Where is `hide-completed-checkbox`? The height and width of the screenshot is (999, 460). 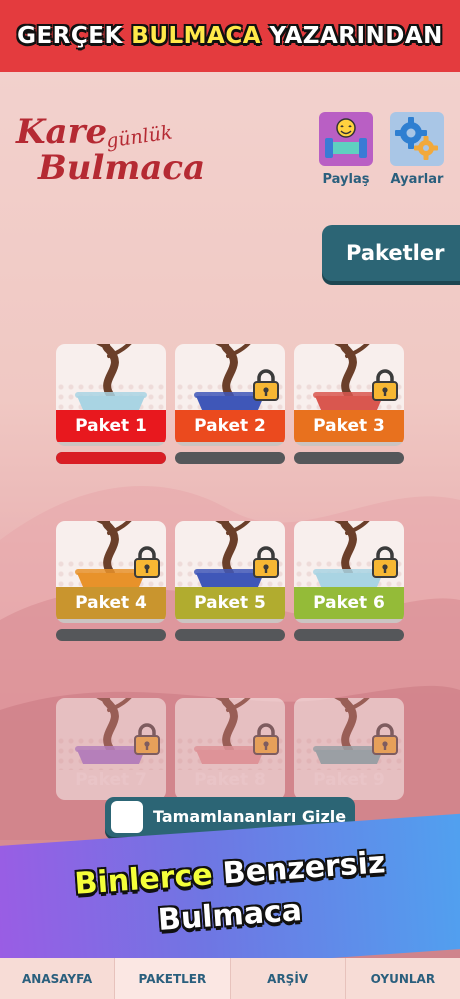 hide-completed-checkbox is located at coordinates (127, 817).